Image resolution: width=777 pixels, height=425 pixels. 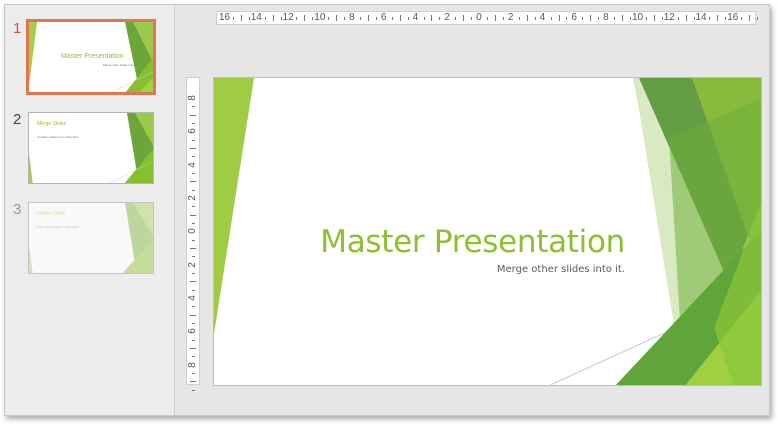 I want to click on ruler-label: 12, so click(x=669, y=17).